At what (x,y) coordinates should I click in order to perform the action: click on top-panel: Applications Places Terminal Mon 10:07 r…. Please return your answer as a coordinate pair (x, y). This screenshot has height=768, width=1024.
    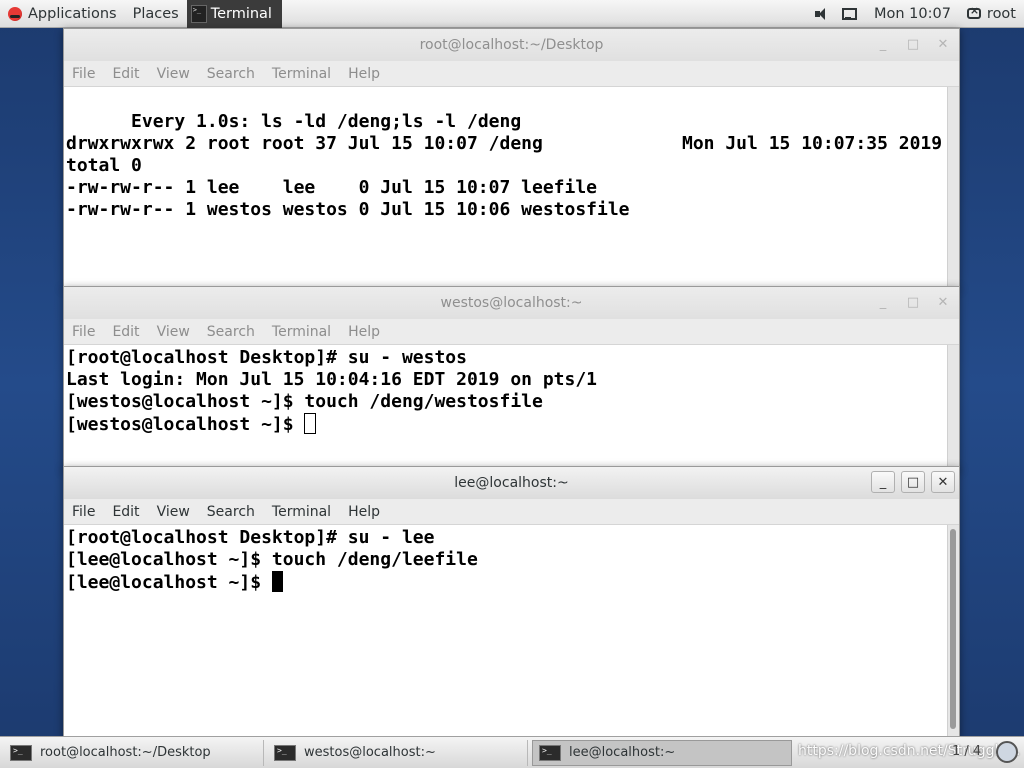
    Looking at the image, I should click on (512, 14).